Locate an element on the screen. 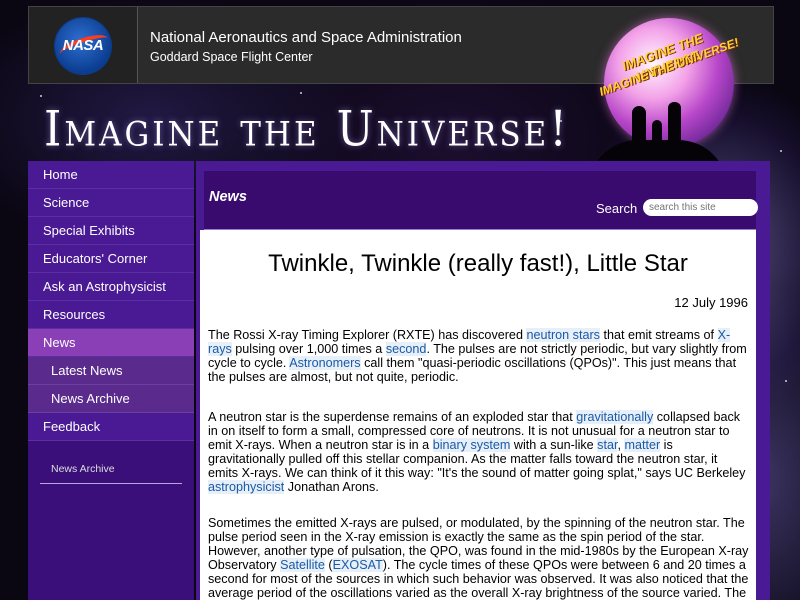  glossary-link: star is located at coordinates (607, 445).